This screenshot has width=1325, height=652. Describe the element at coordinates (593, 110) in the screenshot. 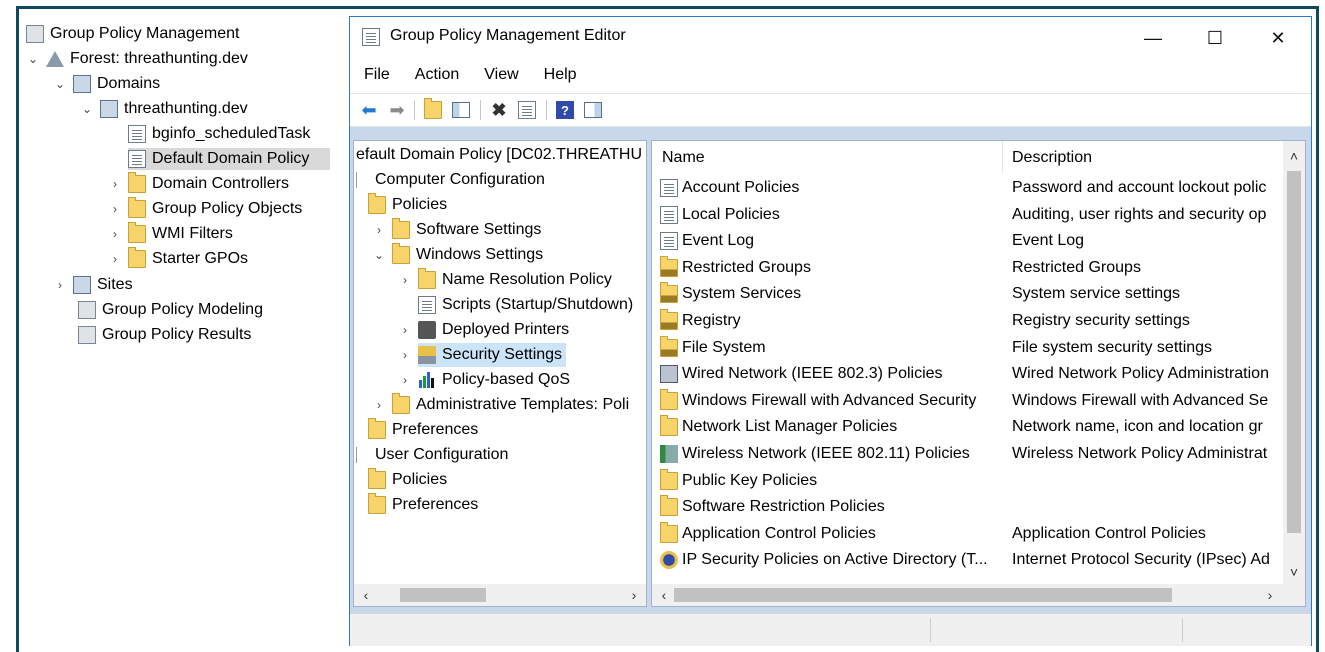

I see `action-pane-icon` at that location.